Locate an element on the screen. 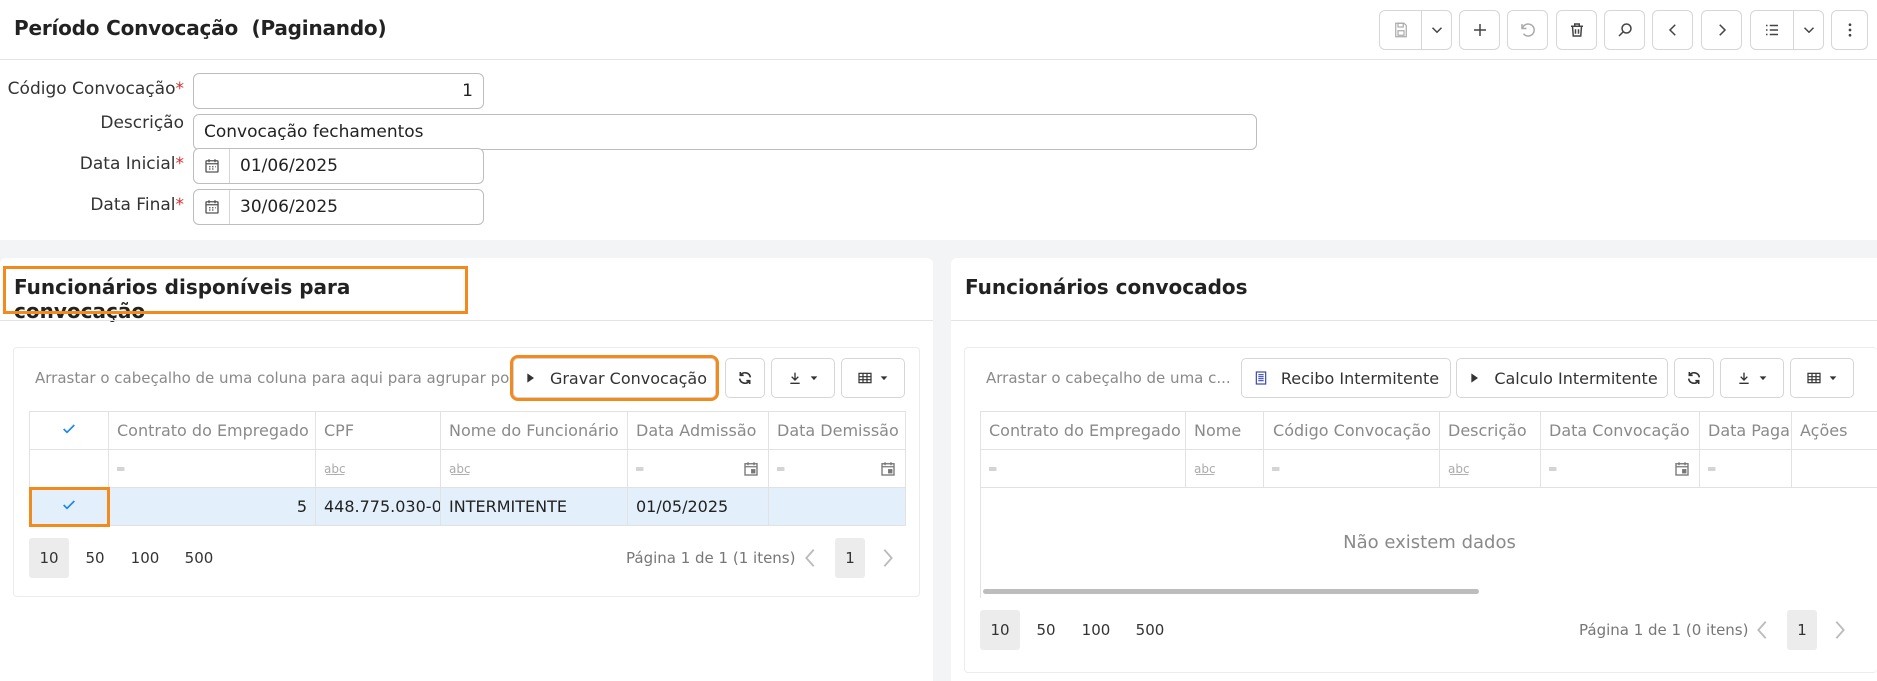 The width and height of the screenshot is (1877, 681). save-icon is located at coordinates (1400, 30).